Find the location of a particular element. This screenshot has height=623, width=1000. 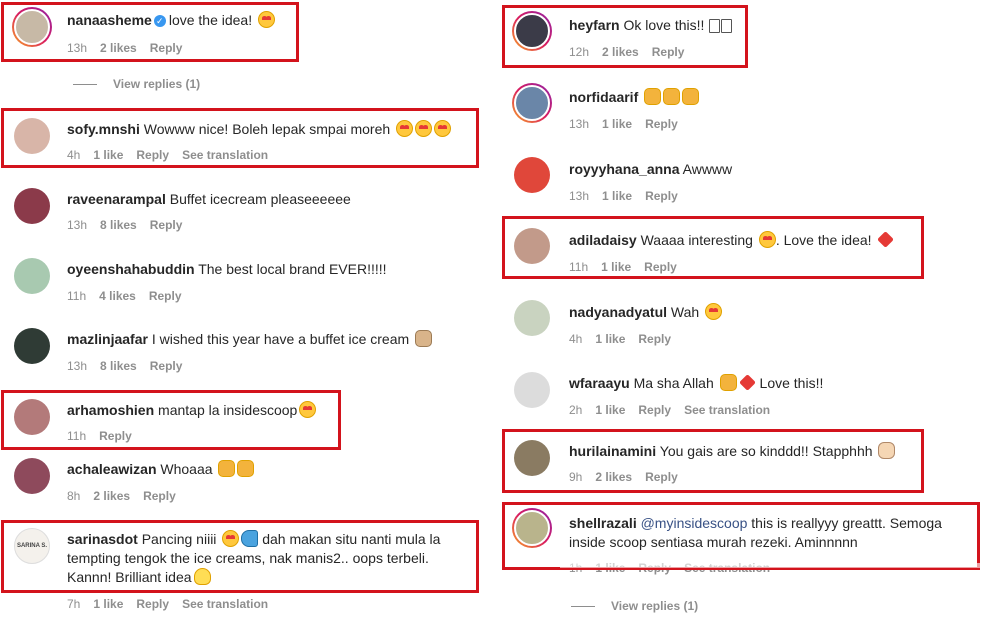

comment-text: Ma sha Allah is located at coordinates (673, 383).